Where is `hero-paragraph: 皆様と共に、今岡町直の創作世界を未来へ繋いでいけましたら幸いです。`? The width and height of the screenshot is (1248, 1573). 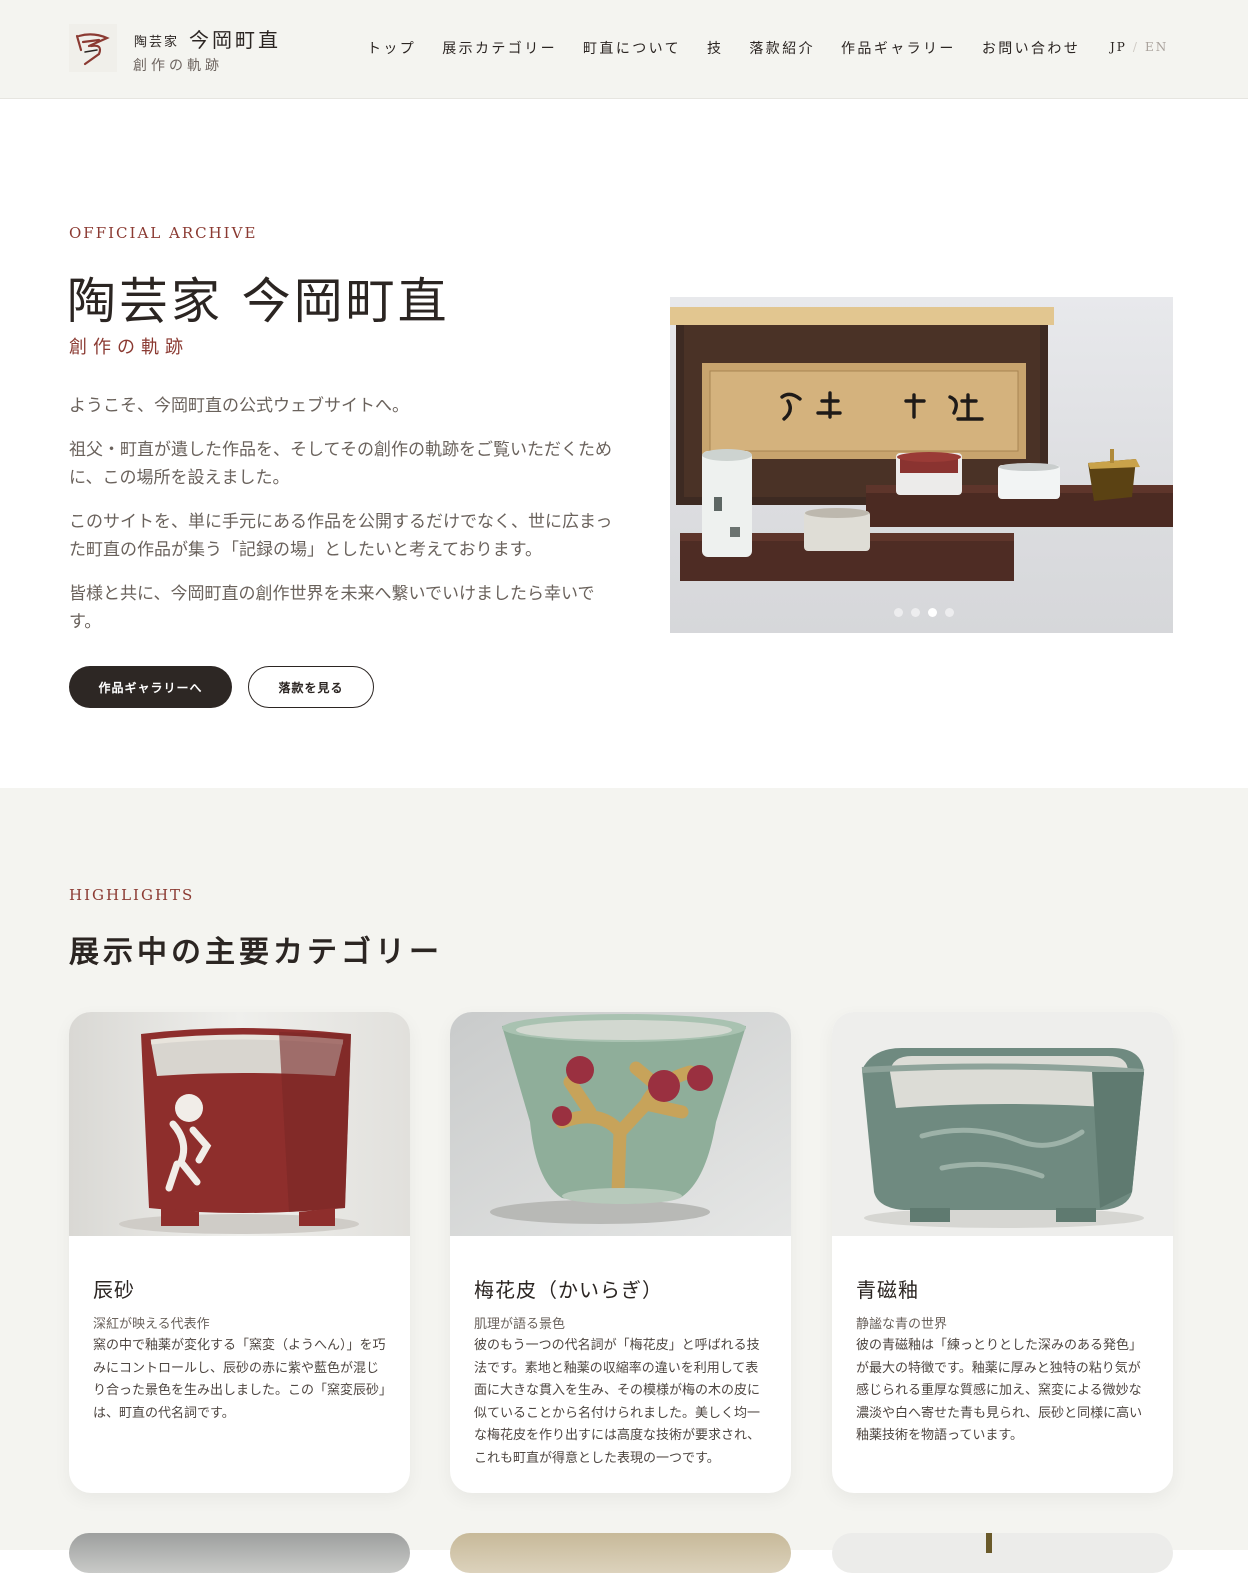 hero-paragraph: 皆様と共に、今岡町直の創作世界を未来へ繋いでいけましたら幸いです。 is located at coordinates (332, 608).